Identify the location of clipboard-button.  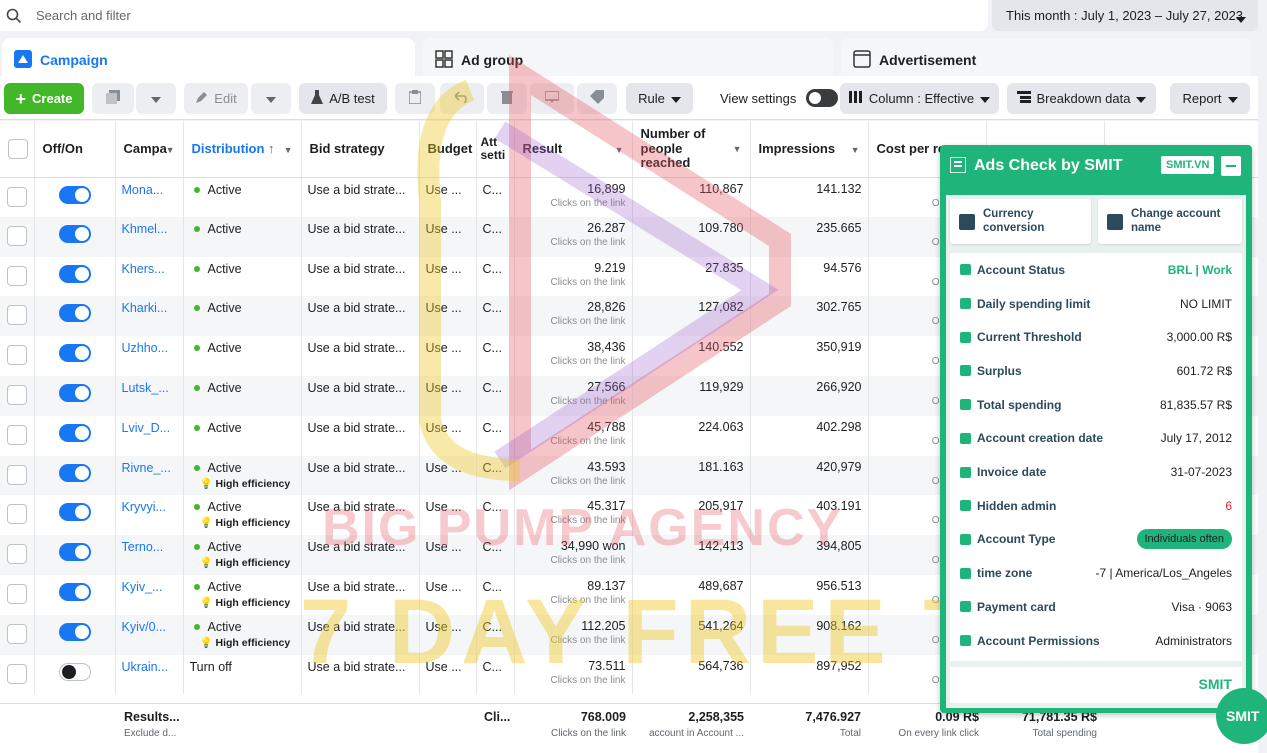
(415, 98).